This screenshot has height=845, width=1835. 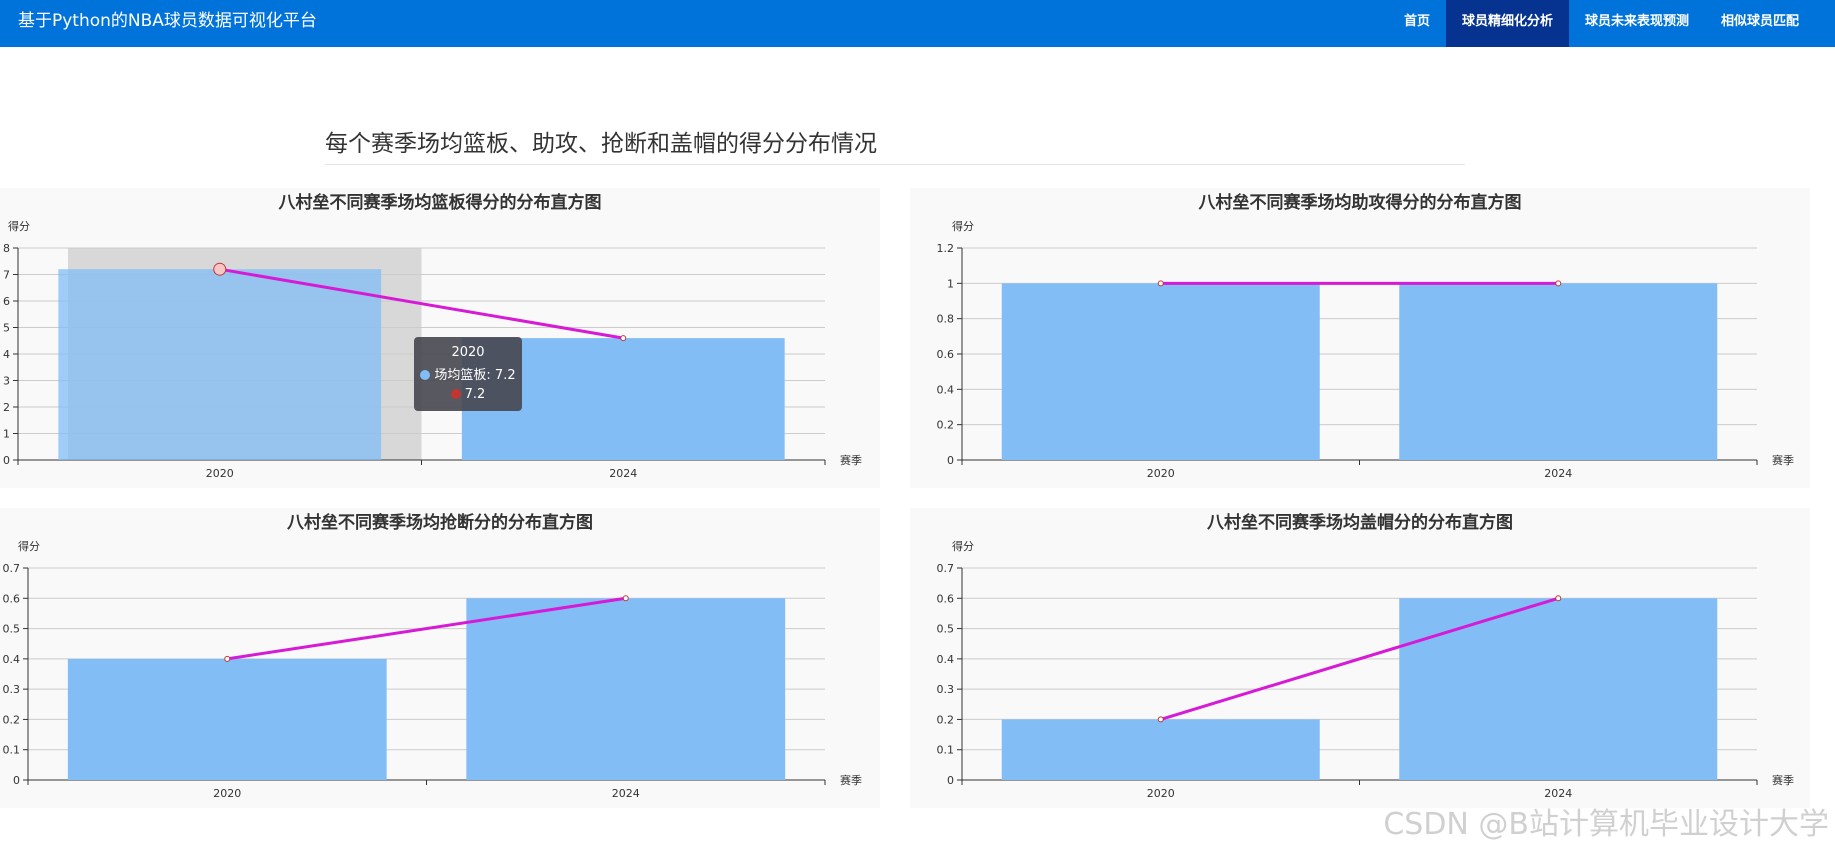 I want to click on pin-icon, so click(x=455, y=394).